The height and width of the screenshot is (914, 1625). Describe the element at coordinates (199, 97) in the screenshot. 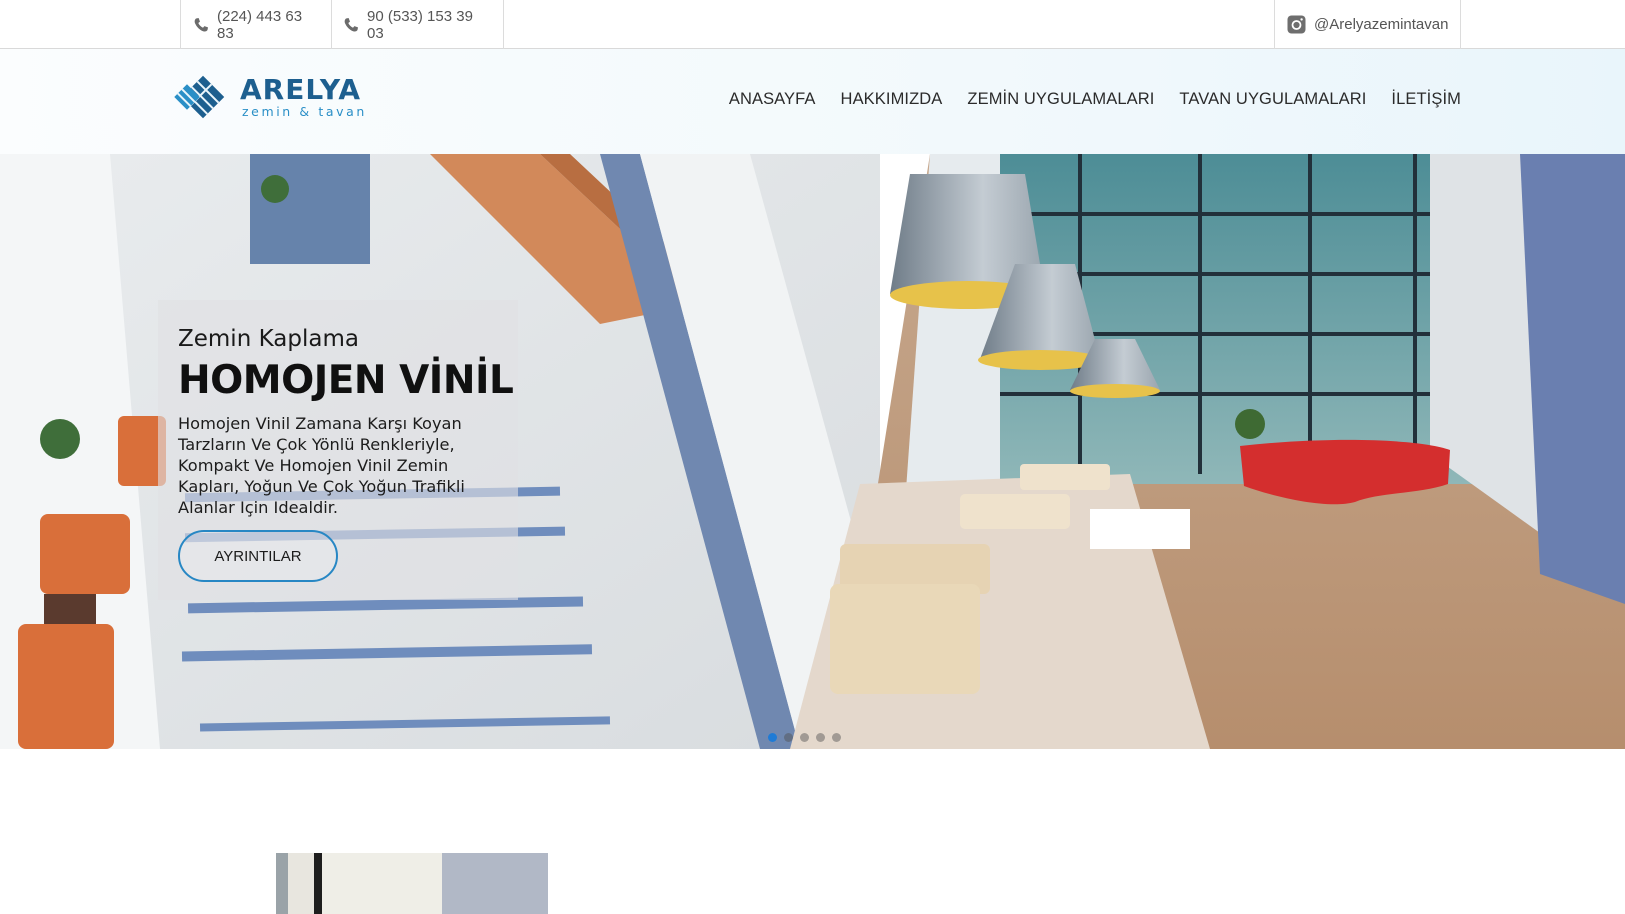

I see `logo-mark-icon` at that location.